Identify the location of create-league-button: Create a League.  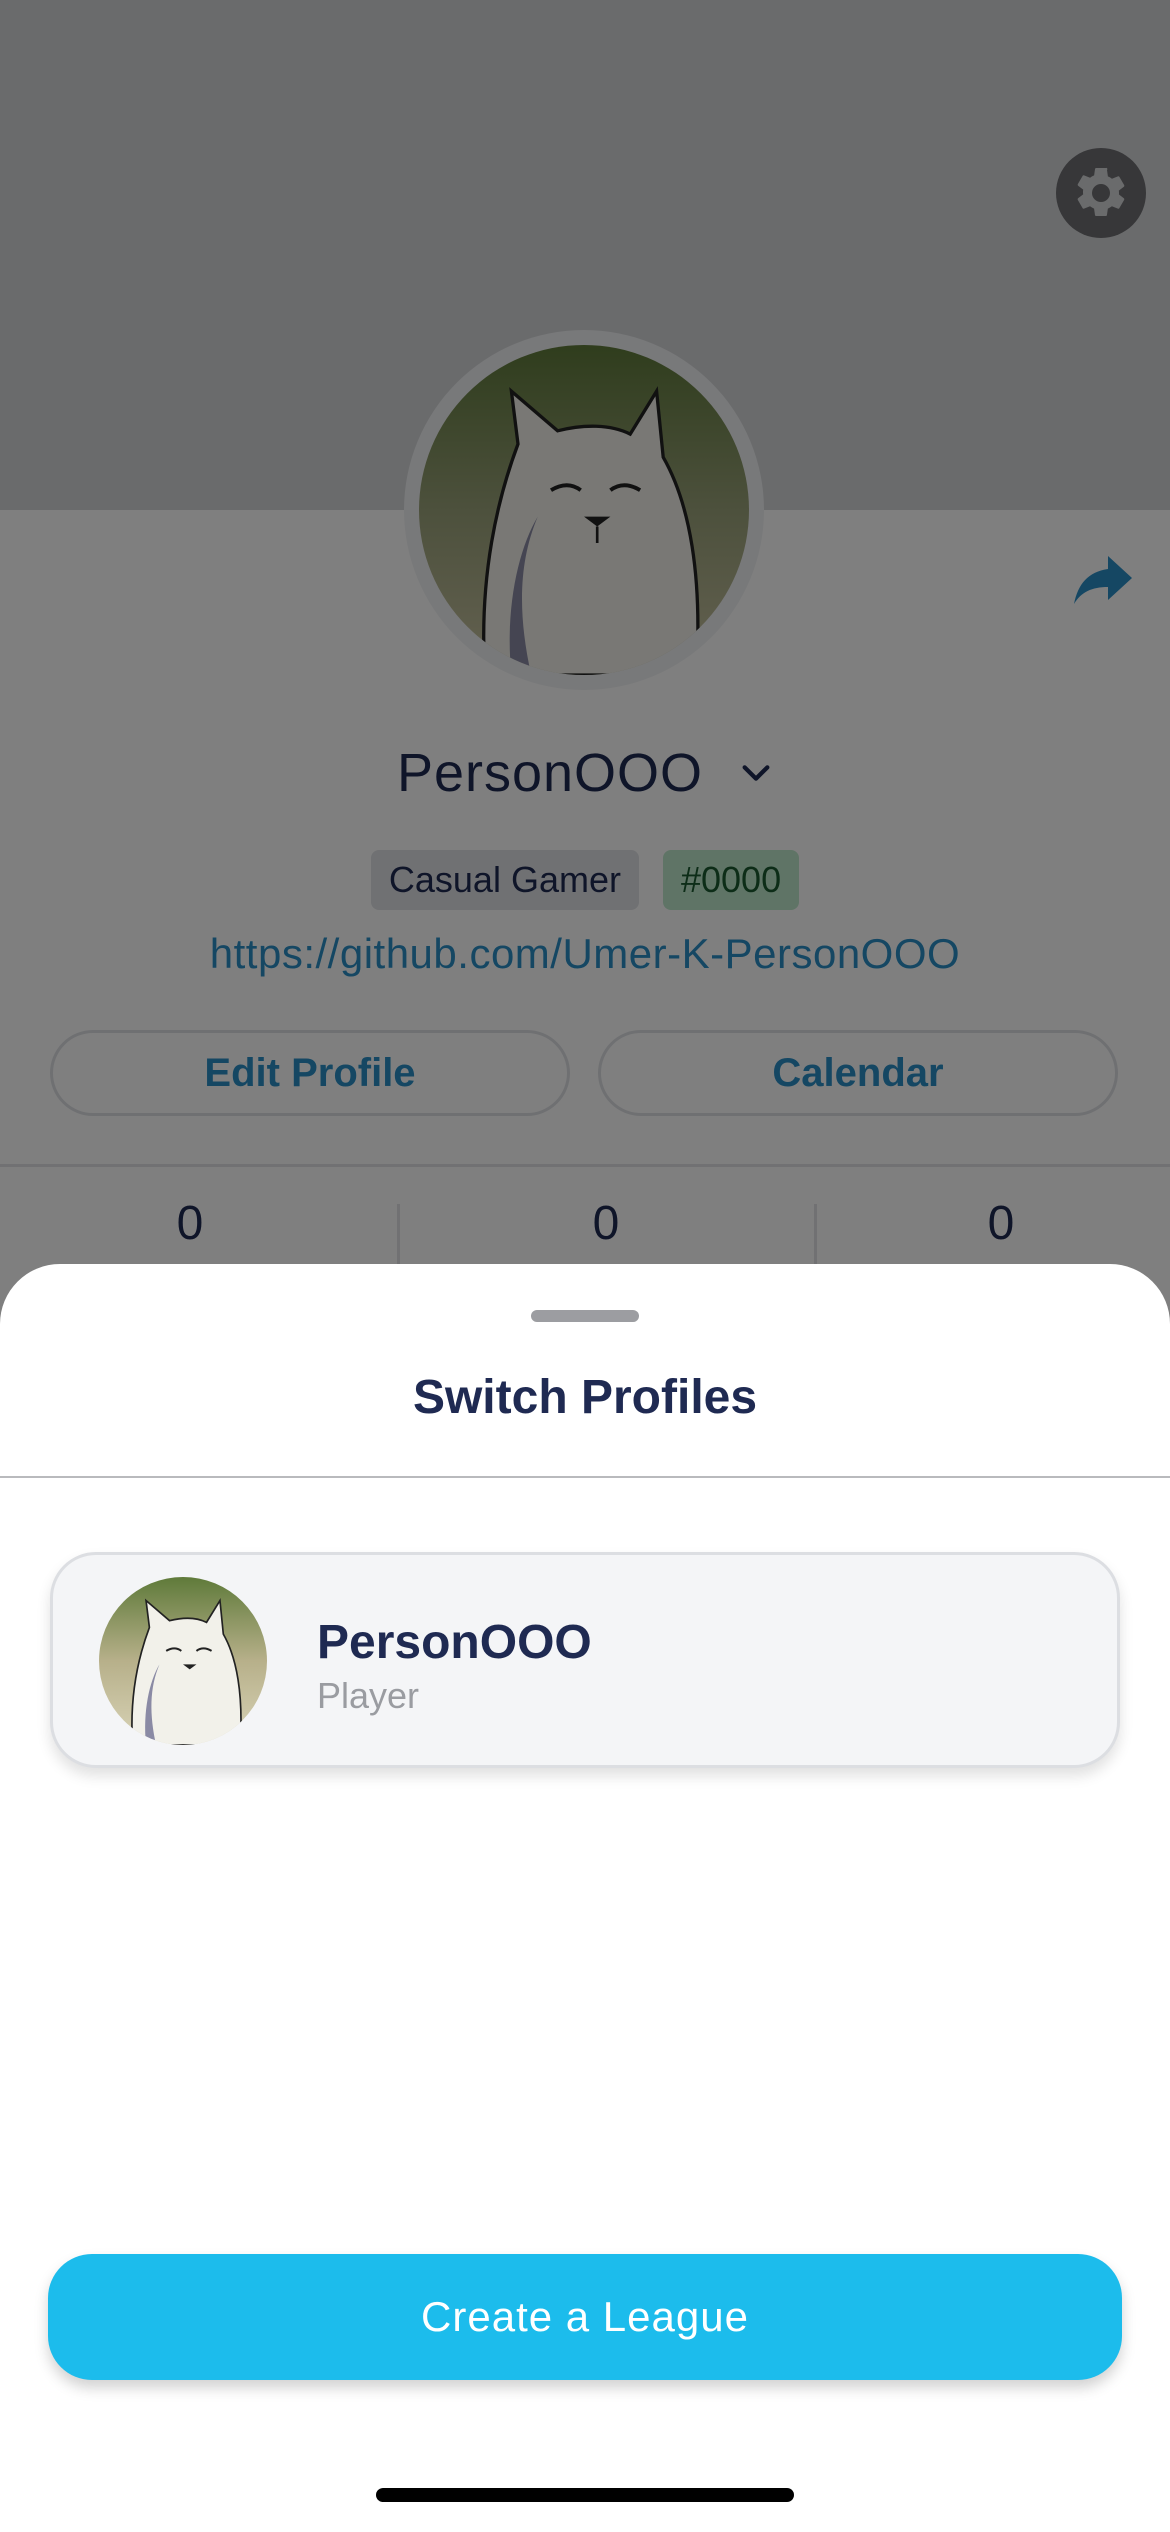
(585, 2317).